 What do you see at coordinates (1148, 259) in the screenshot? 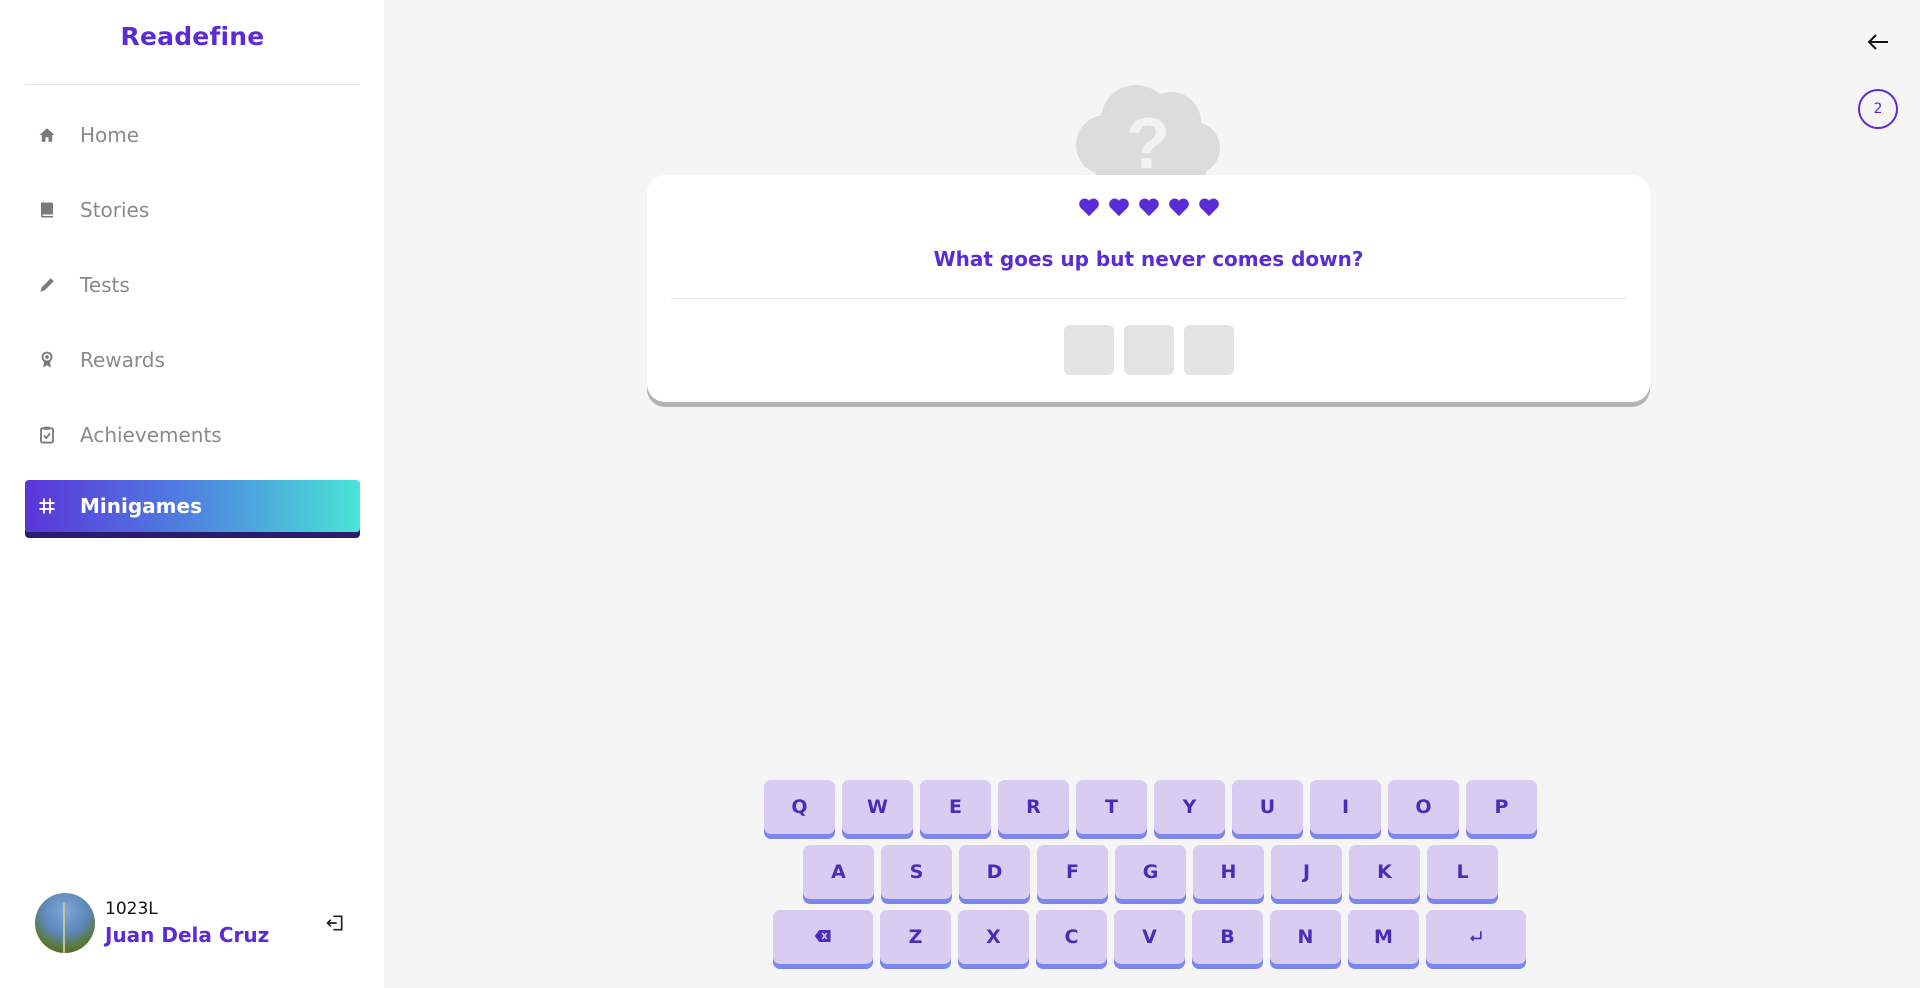
I see `riddle-question: What goes up but never comes down?` at bounding box center [1148, 259].